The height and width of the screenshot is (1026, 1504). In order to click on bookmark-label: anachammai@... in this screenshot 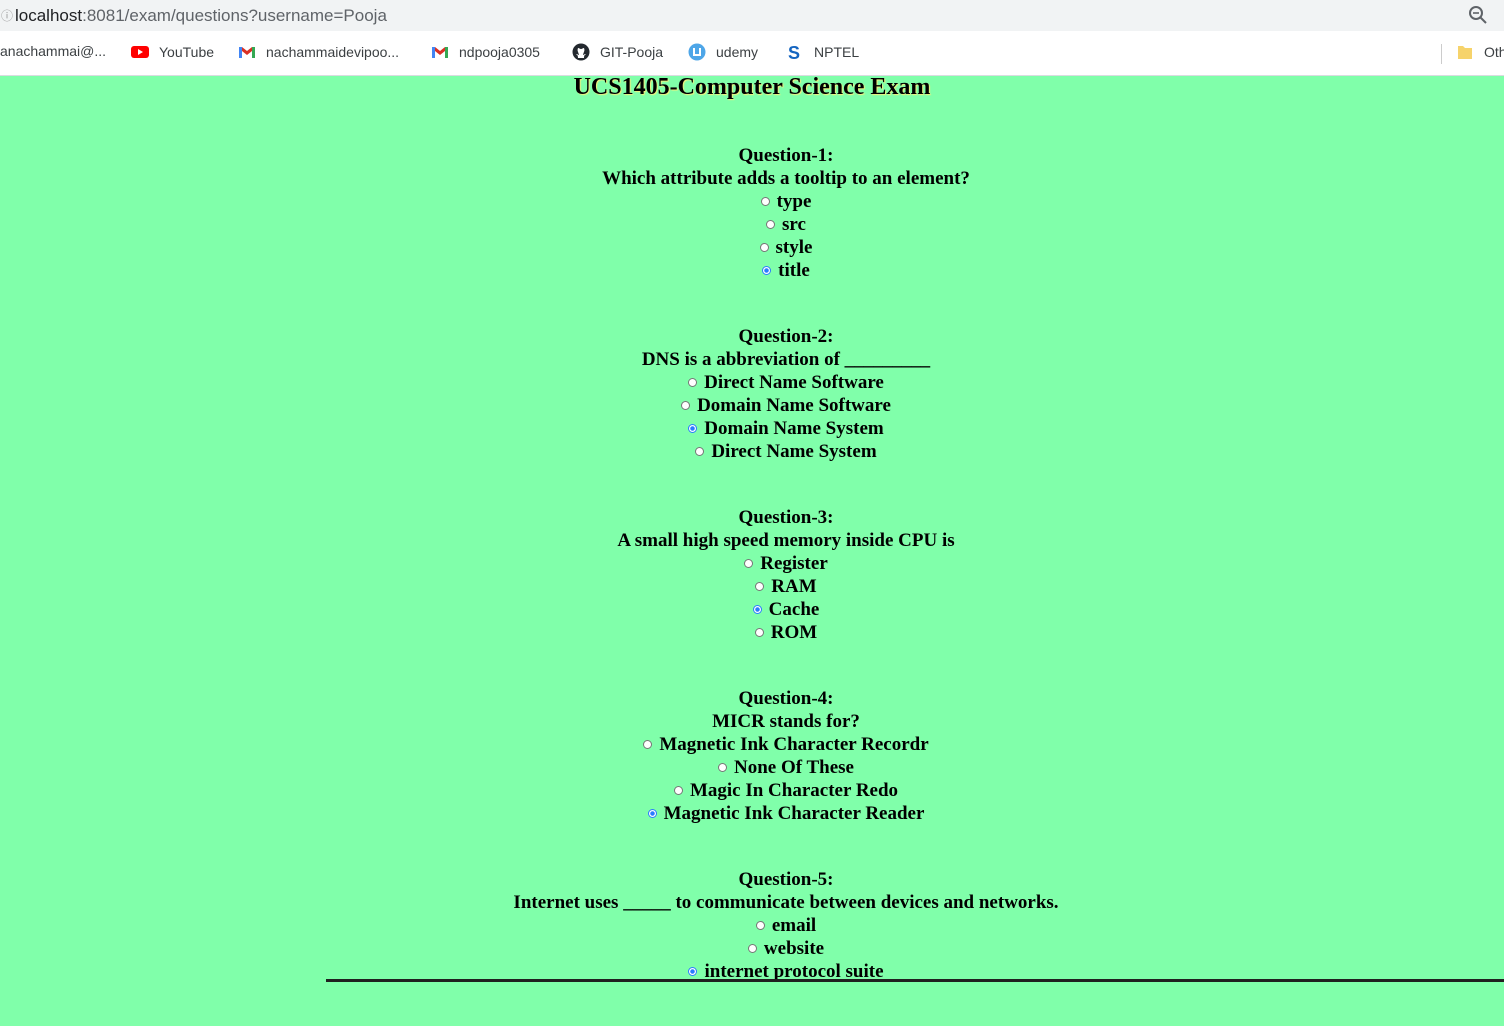, I will do `click(53, 51)`.